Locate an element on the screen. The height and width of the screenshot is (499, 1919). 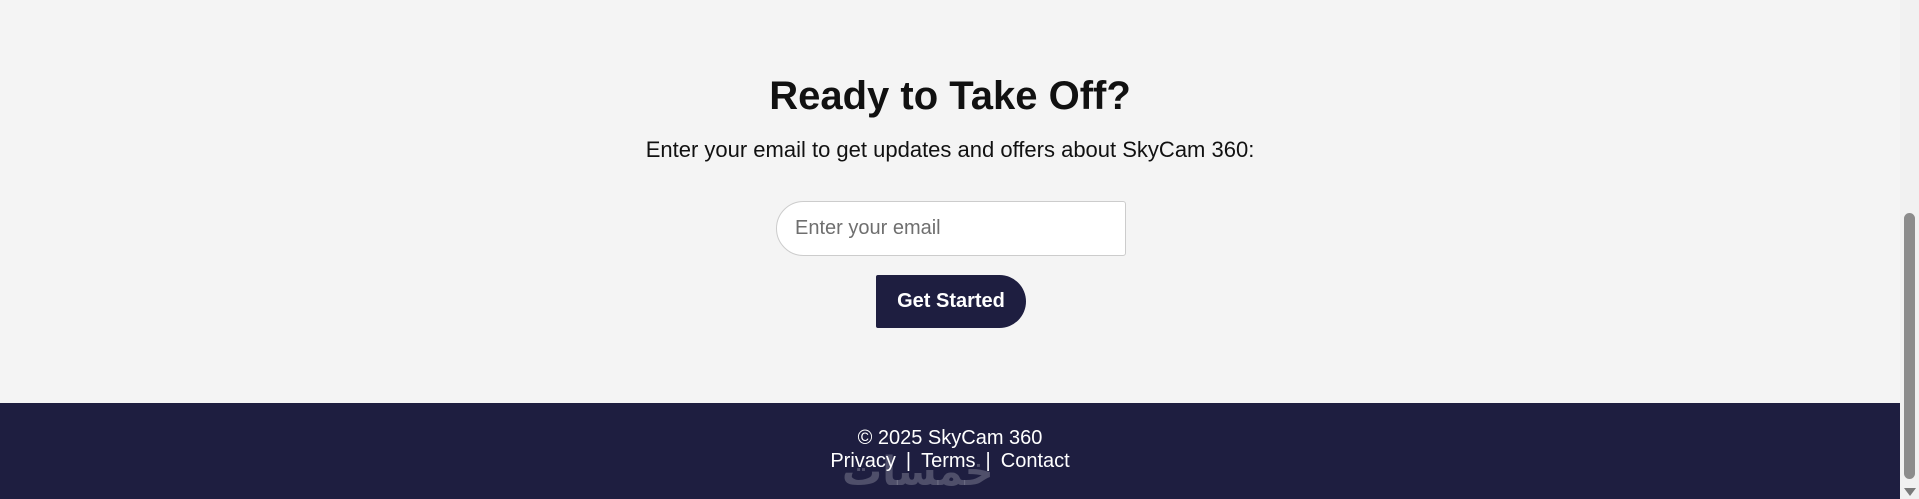
get-started-button: Get Started is located at coordinates (951, 301).